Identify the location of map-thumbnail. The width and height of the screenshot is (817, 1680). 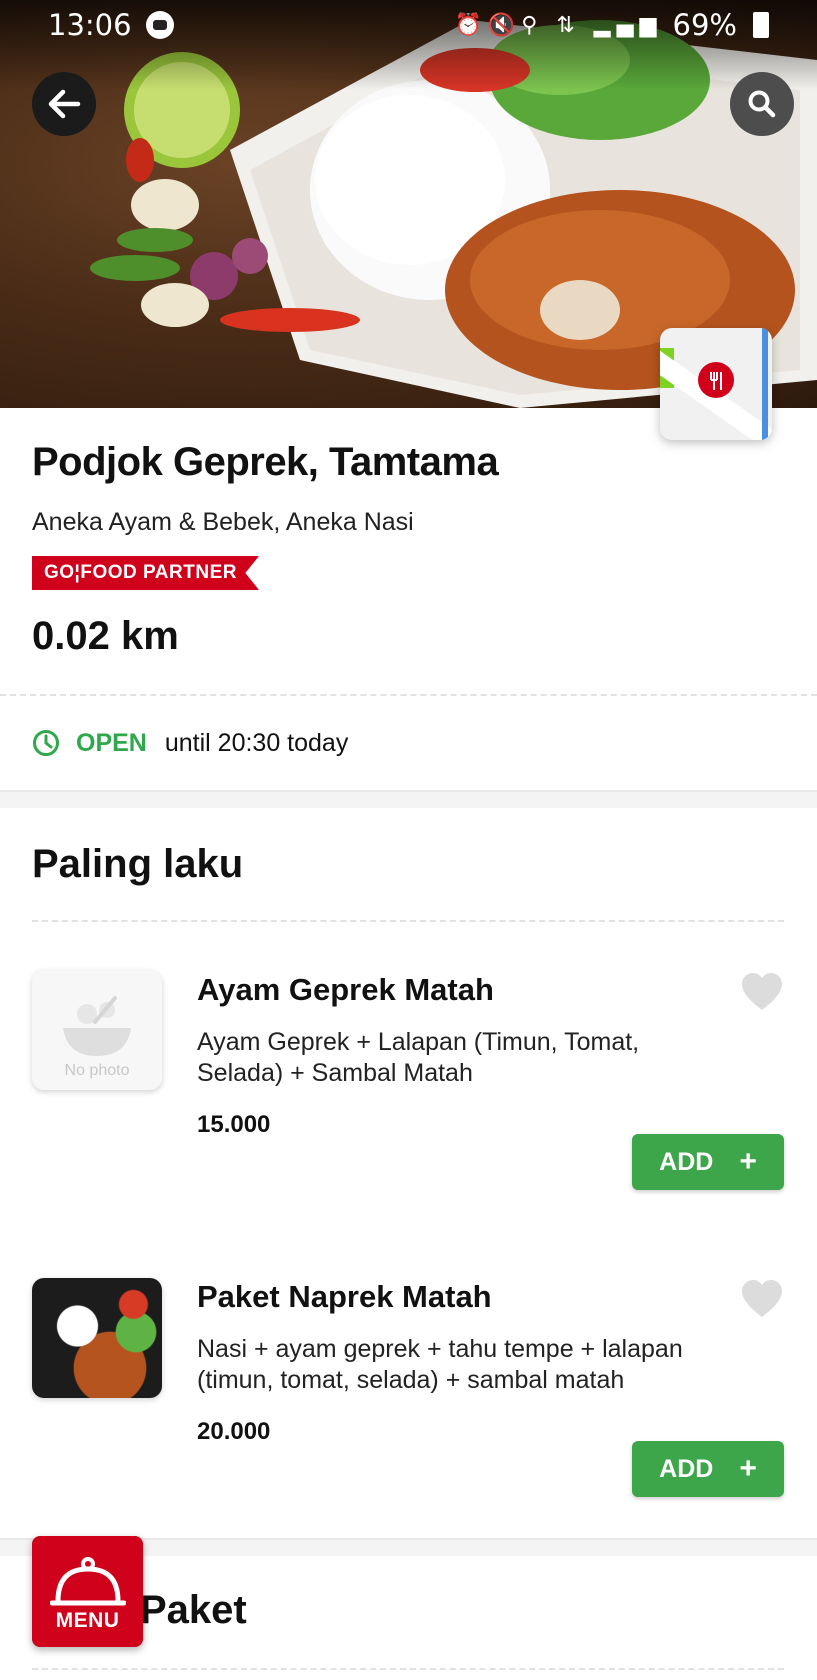
(716, 384).